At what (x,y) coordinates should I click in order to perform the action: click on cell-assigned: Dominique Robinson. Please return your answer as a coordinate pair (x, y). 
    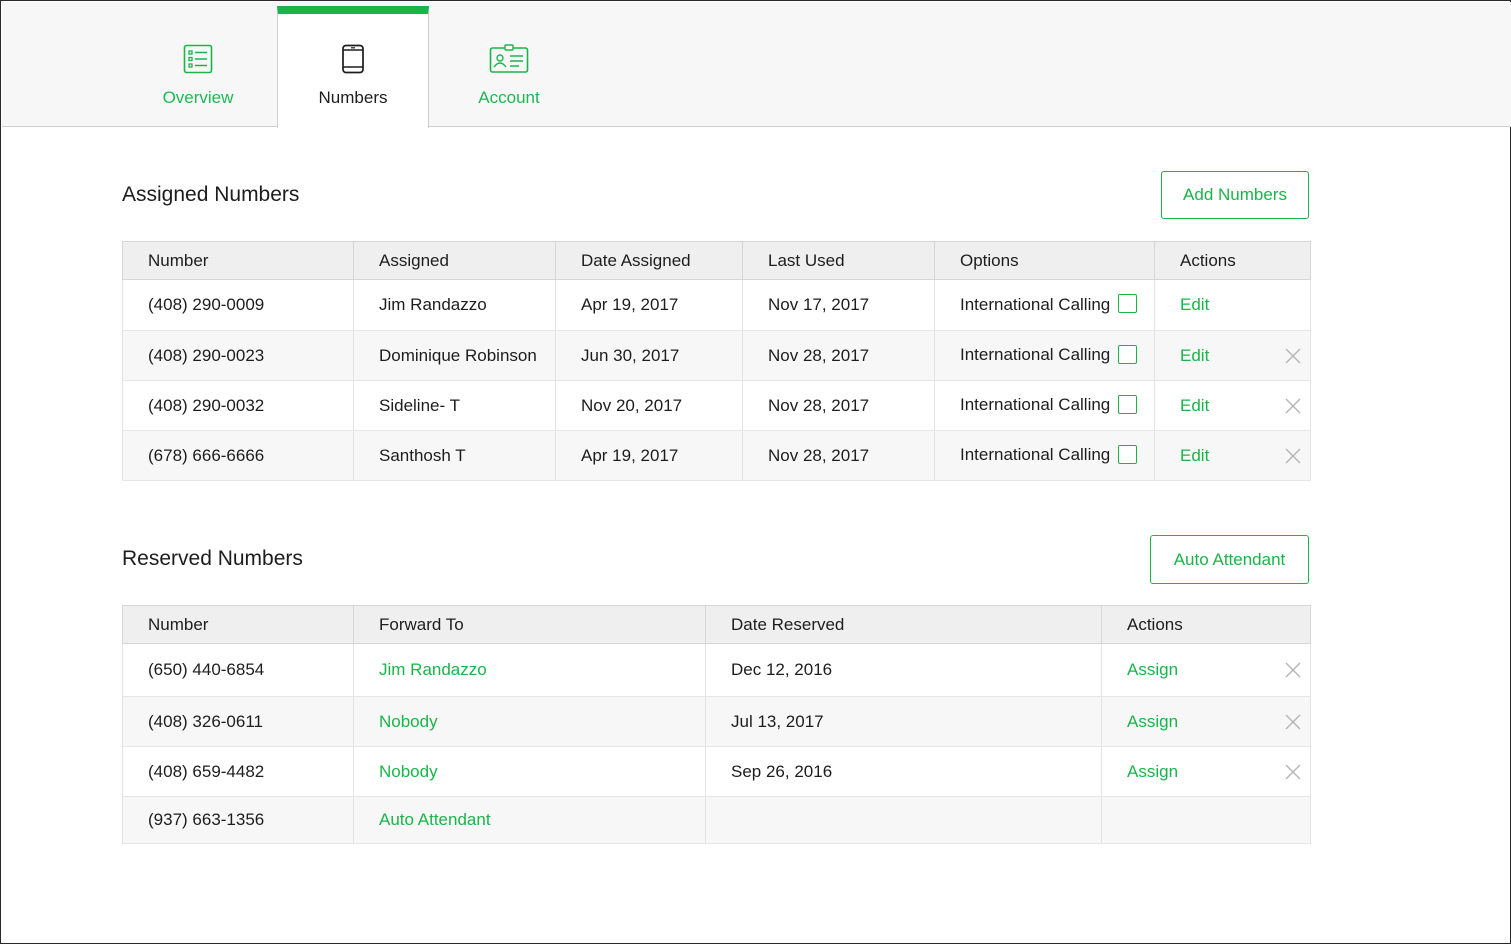
    Looking at the image, I should click on (454, 355).